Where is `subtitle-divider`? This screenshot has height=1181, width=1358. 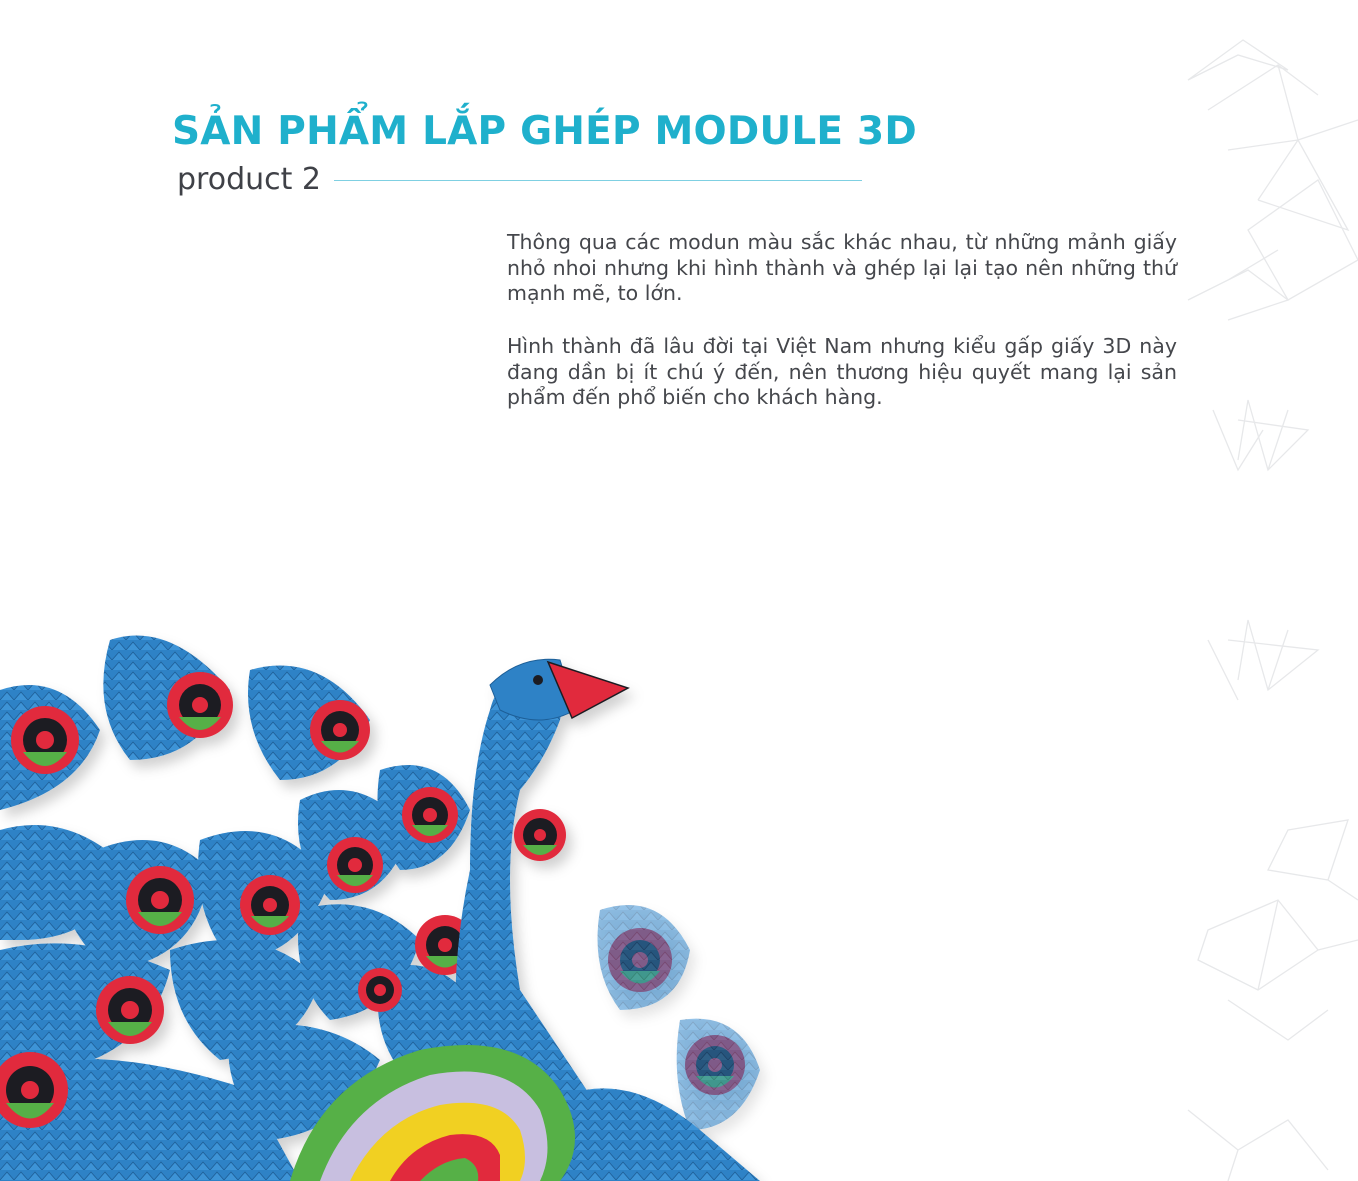 subtitle-divider is located at coordinates (598, 180).